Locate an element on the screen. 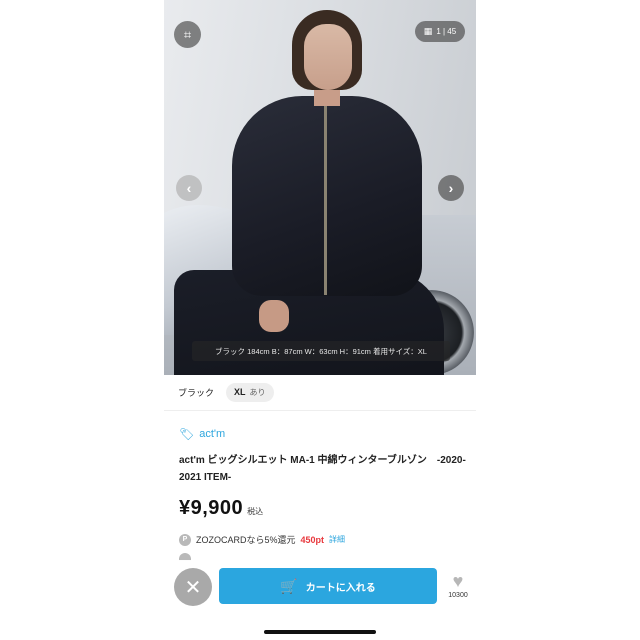  size-label: XL is located at coordinates (240, 392).